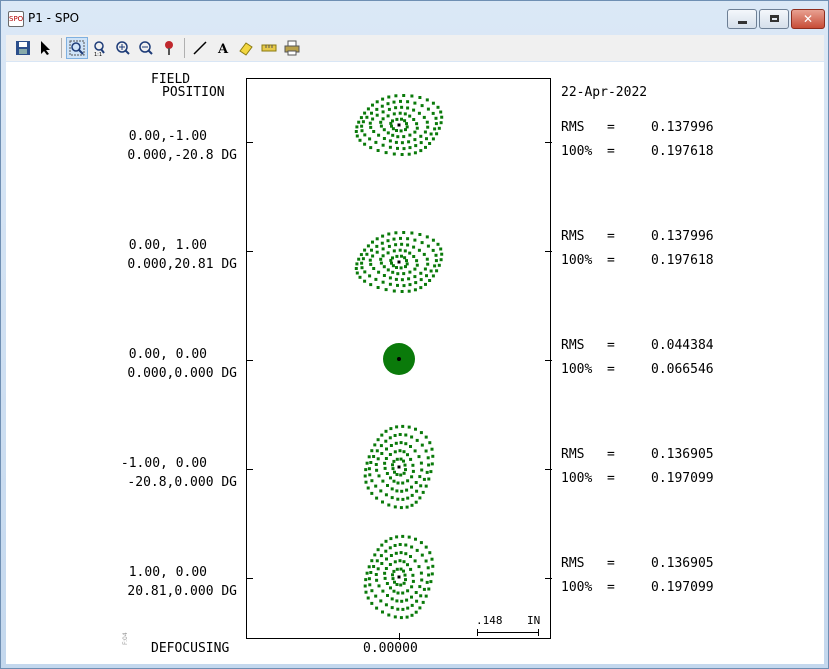 The width and height of the screenshot is (829, 669). Describe the element at coordinates (123, 48) in the screenshot. I see `zoom-in-icon` at that location.